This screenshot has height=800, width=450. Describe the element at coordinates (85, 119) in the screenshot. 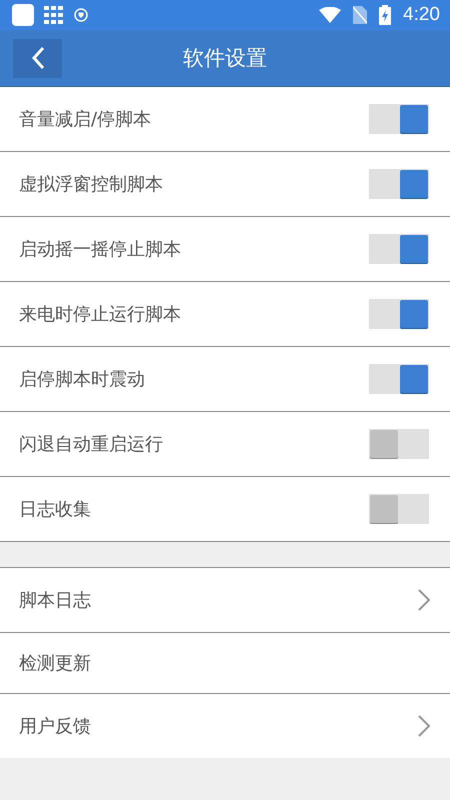

I see `setting-label: 音量减启/停脚本` at that location.